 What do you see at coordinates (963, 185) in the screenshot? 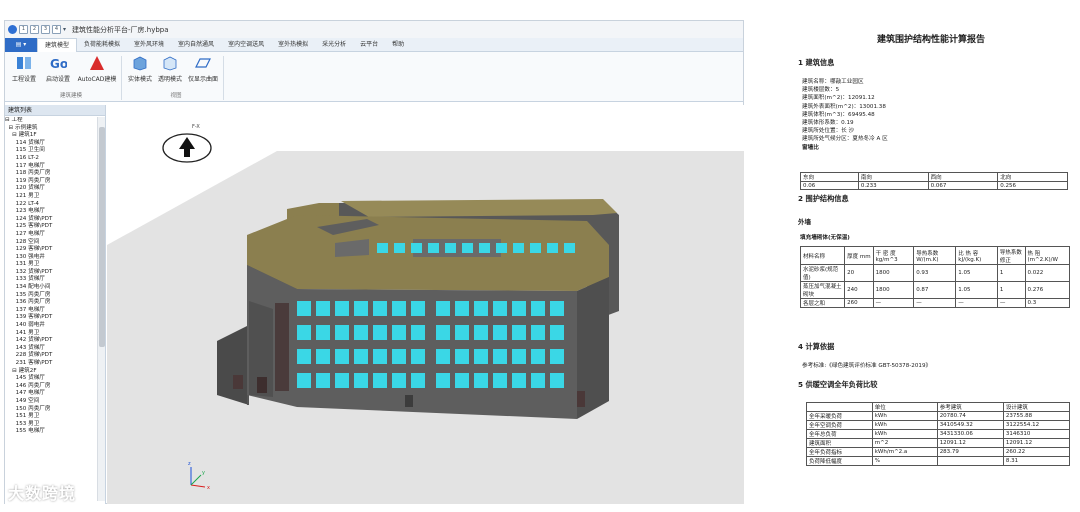
I see `table-cell: 0.067` at bounding box center [963, 185].